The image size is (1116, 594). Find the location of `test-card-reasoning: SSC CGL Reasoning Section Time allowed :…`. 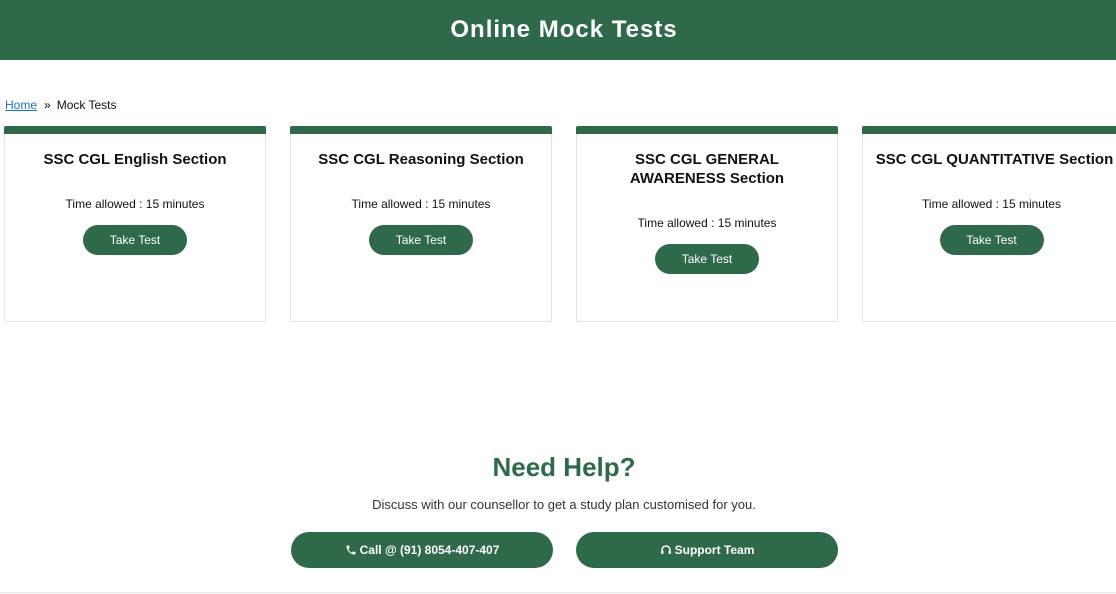

test-card-reasoning: SSC CGL Reasoning Section Time allowed :… is located at coordinates (421, 224).